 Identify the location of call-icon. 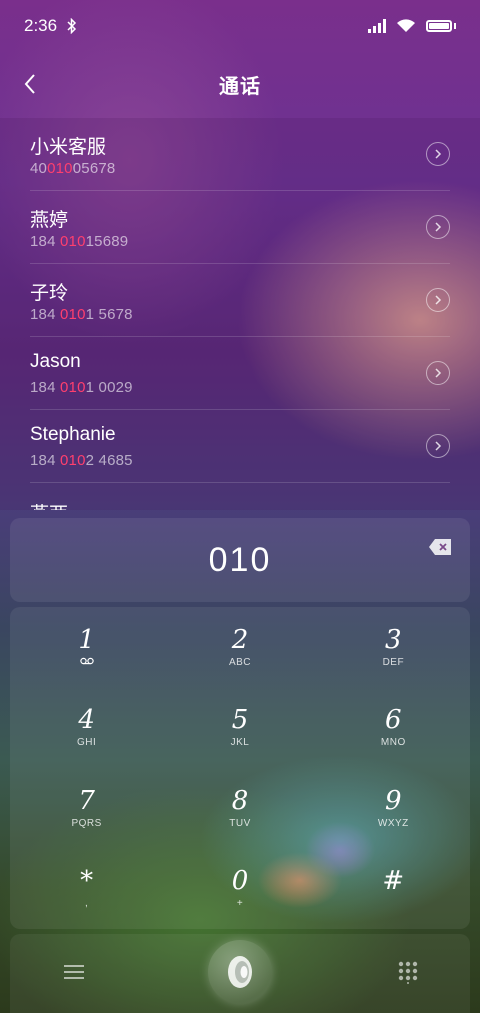
(240, 972).